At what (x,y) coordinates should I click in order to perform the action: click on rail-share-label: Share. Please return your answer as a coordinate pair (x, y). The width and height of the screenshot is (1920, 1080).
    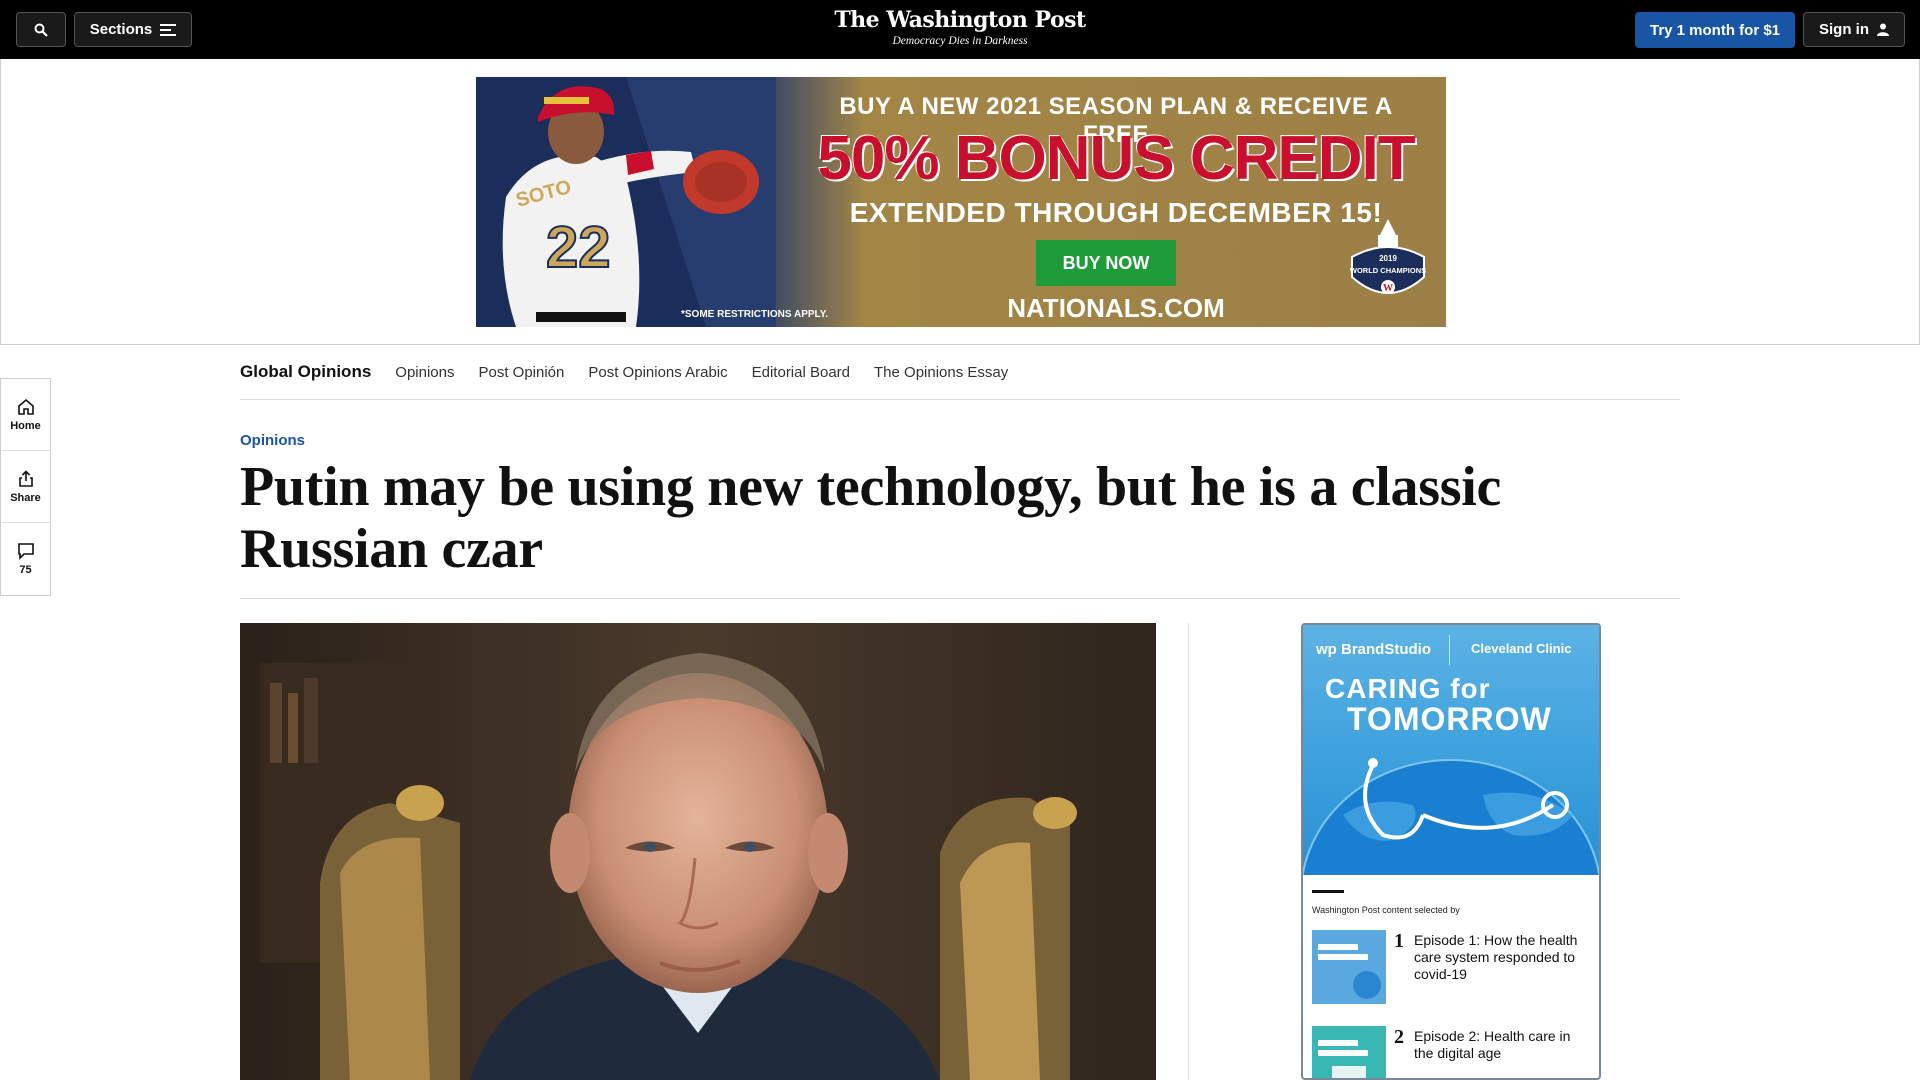
    Looking at the image, I should click on (25, 497).